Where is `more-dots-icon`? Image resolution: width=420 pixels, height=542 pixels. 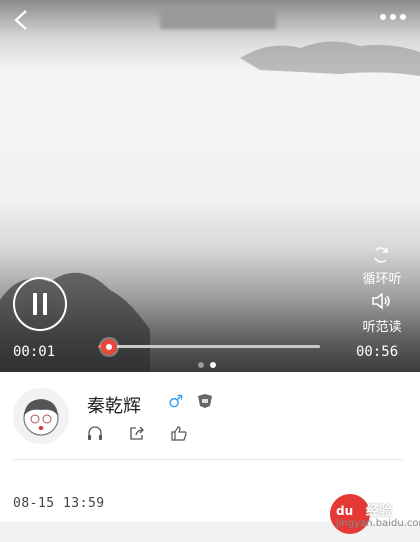 more-dots-icon is located at coordinates (393, 17).